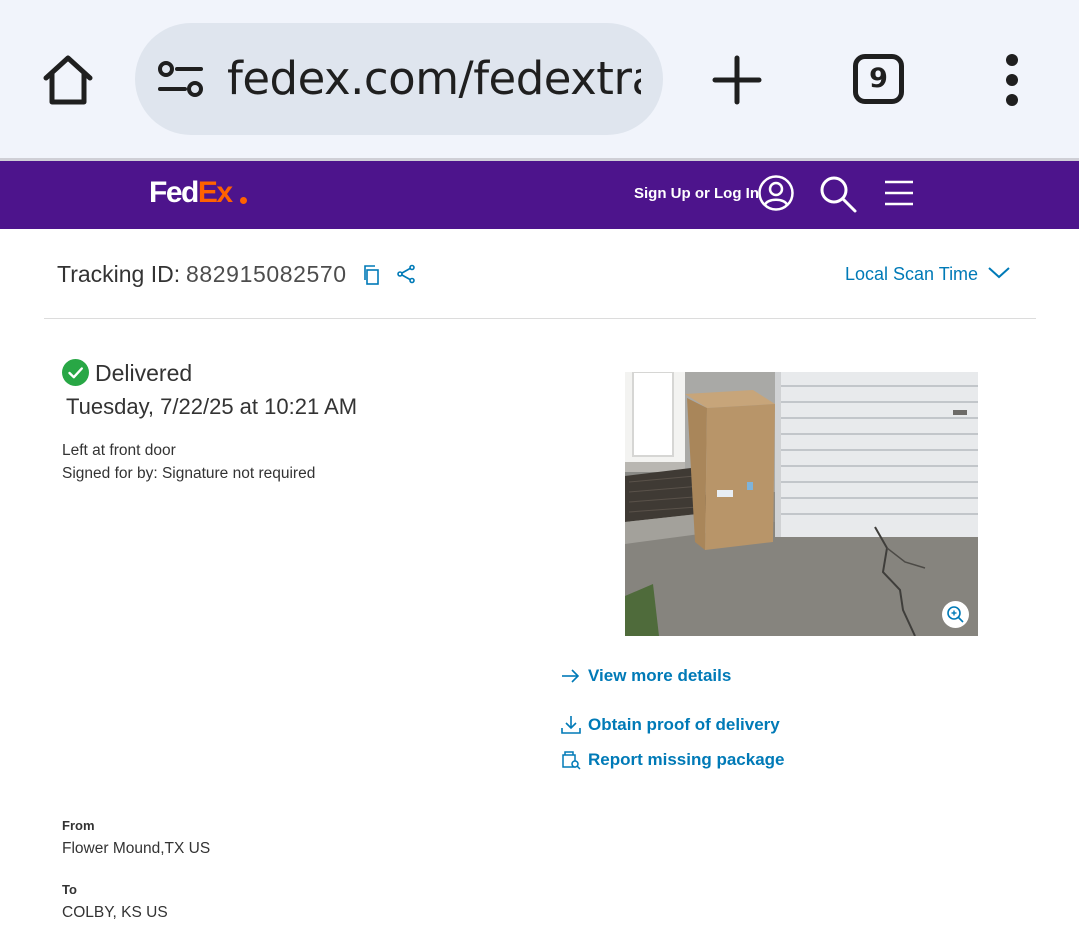 The height and width of the screenshot is (952, 1079). Describe the element at coordinates (181, 79) in the screenshot. I see `site-settings-icon` at that location.